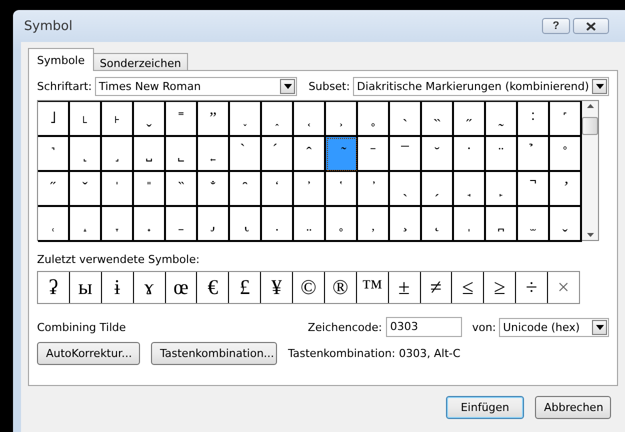 The height and width of the screenshot is (432, 625). What do you see at coordinates (182, 224) in the screenshot?
I see `symbol-cell: ̠` at bounding box center [182, 224].